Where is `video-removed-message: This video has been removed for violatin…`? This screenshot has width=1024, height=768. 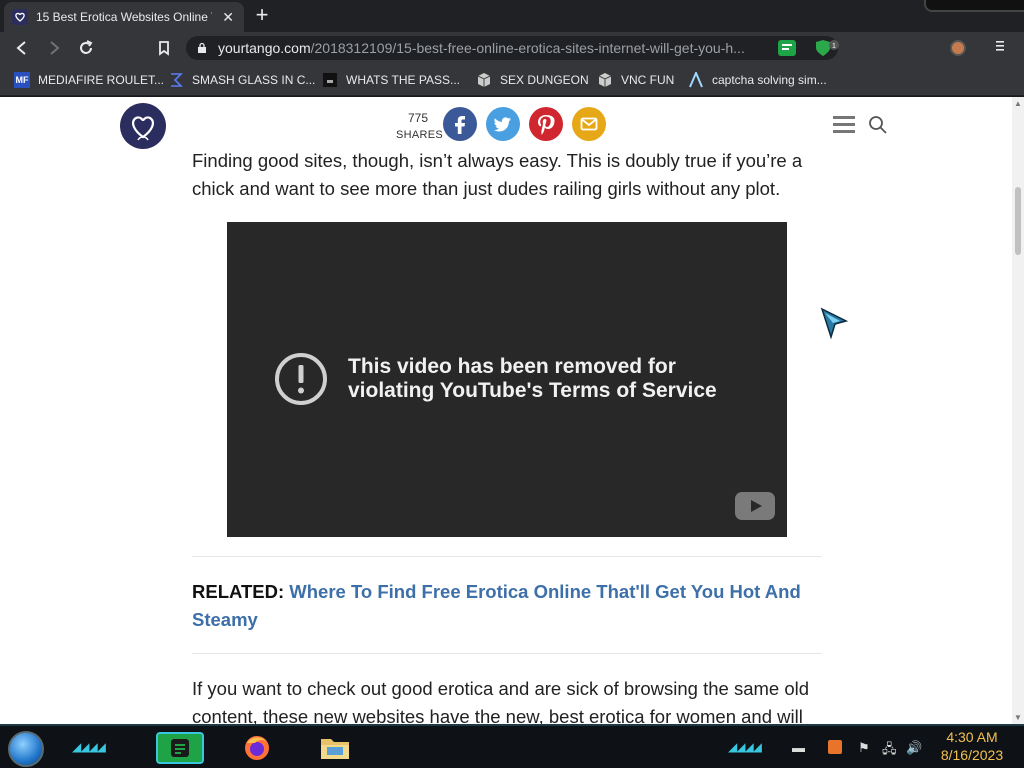
video-removed-message: This video has been removed for violatin… is located at coordinates (548, 379).